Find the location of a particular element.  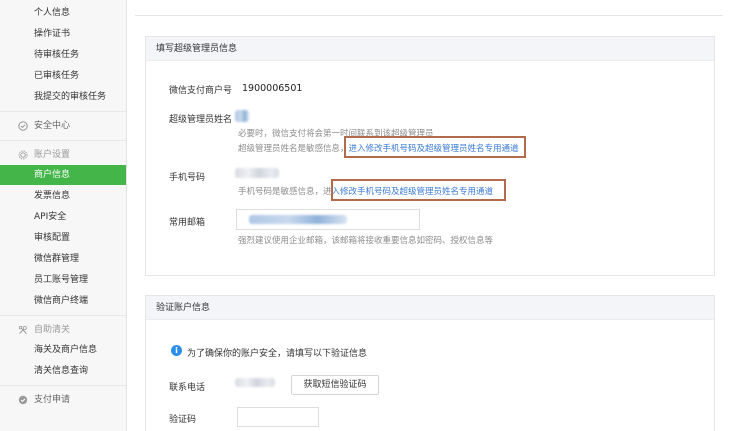

sidebar-item-label: 员工账号管理 is located at coordinates (61, 280).